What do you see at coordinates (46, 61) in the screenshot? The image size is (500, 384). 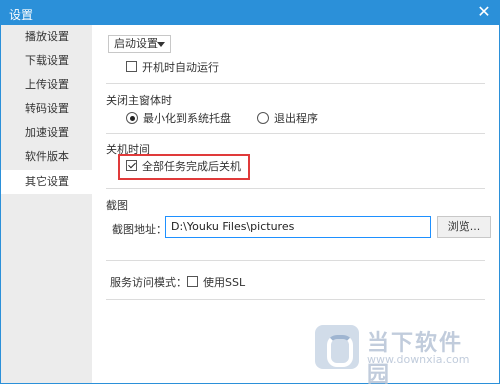 I see `sidebar-item-download: 下载设置` at bounding box center [46, 61].